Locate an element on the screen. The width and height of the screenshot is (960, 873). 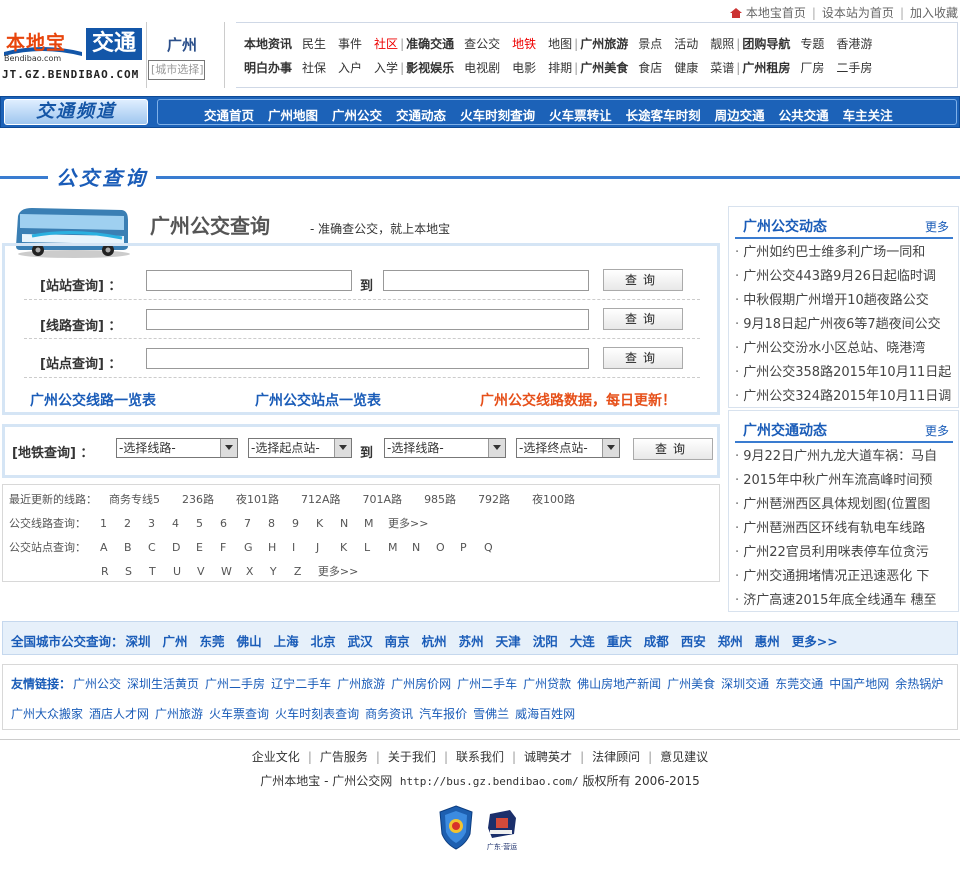
footer-link: 意见建议 is located at coordinates (684, 757).